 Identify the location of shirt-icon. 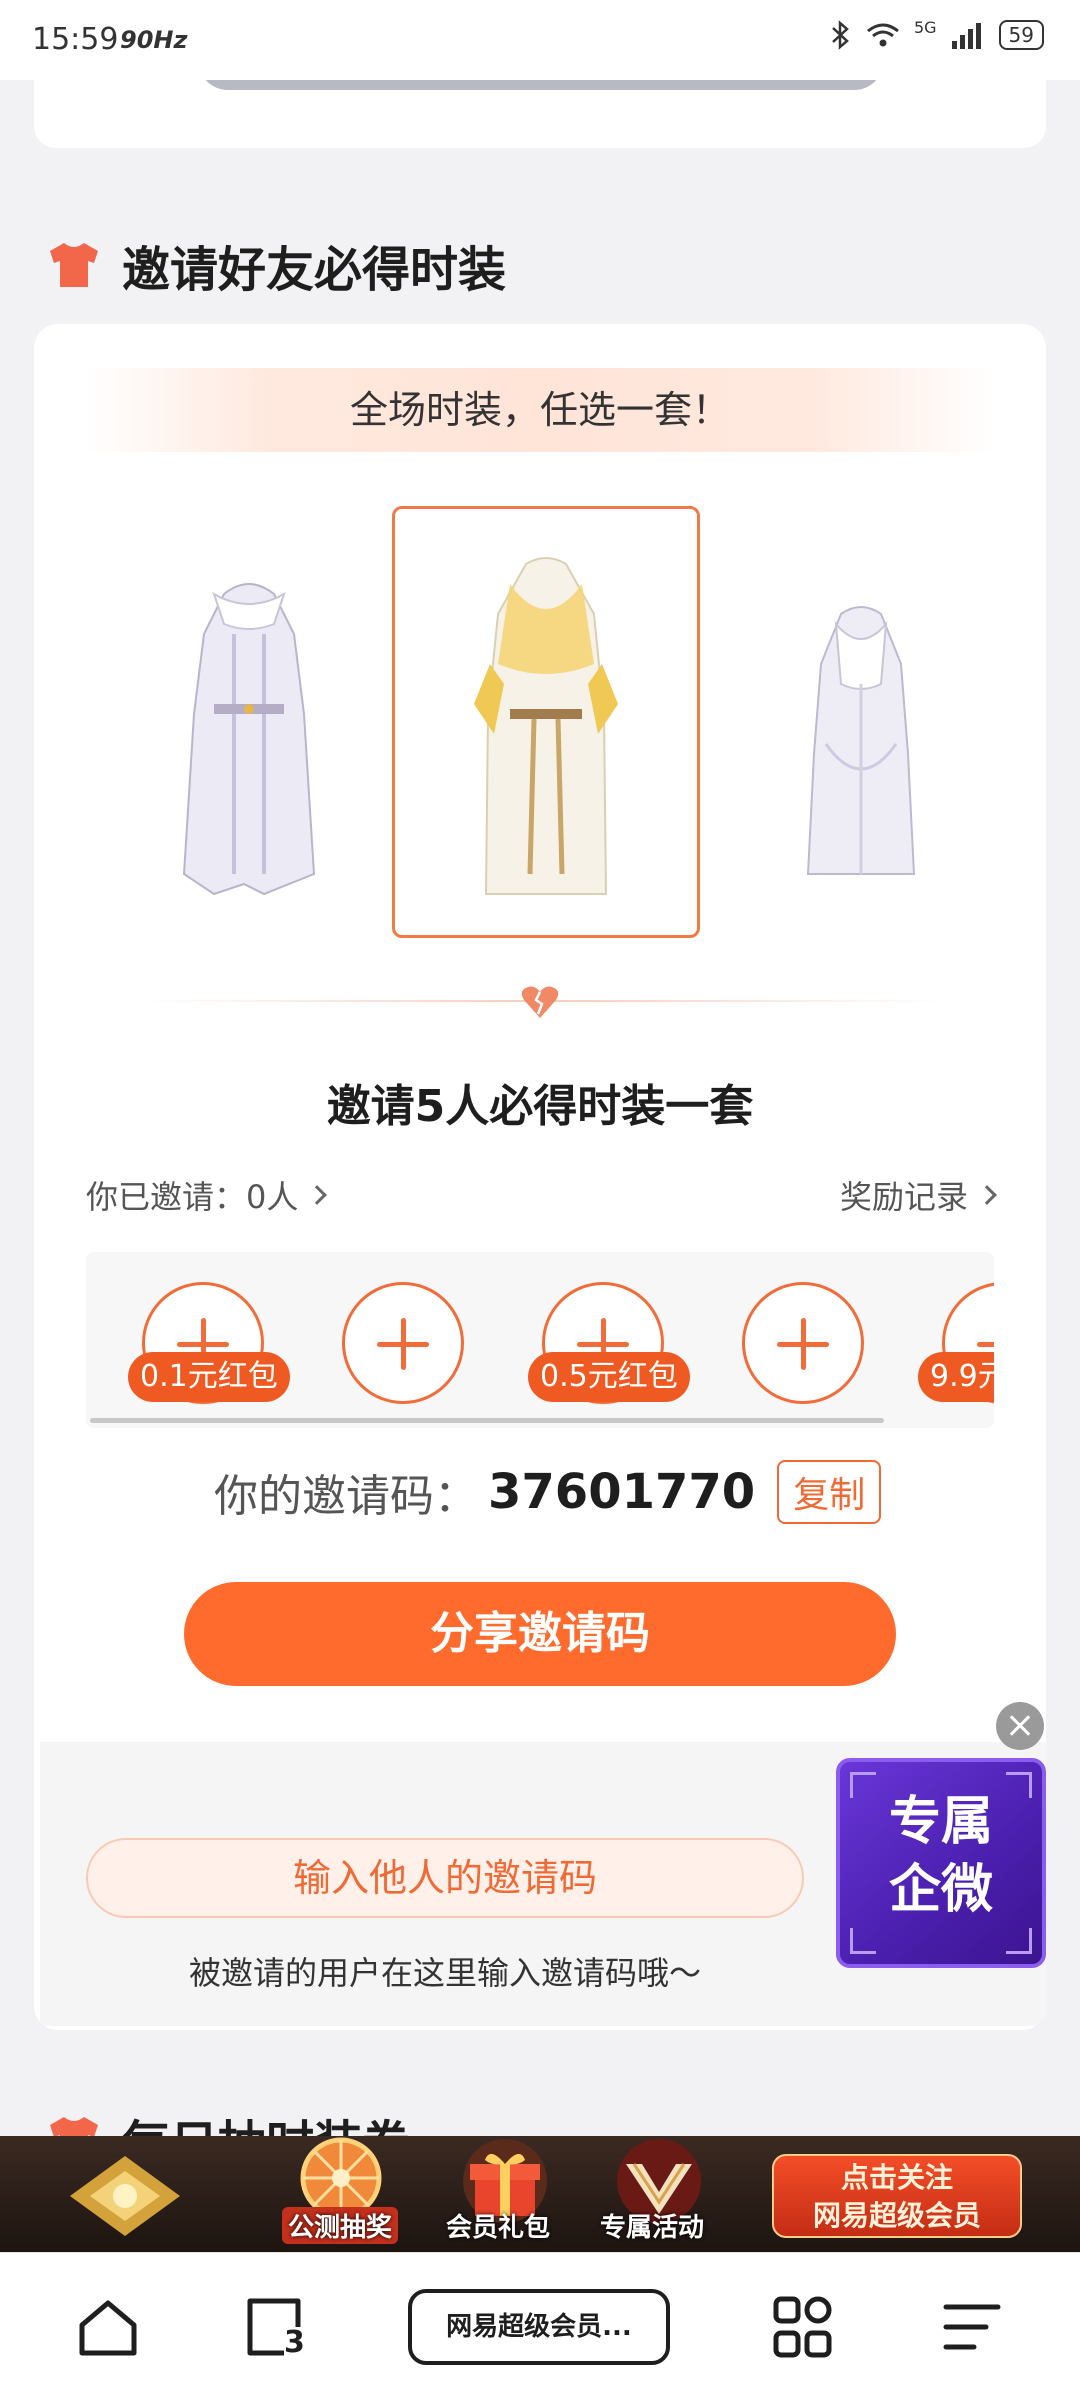
(74, 265).